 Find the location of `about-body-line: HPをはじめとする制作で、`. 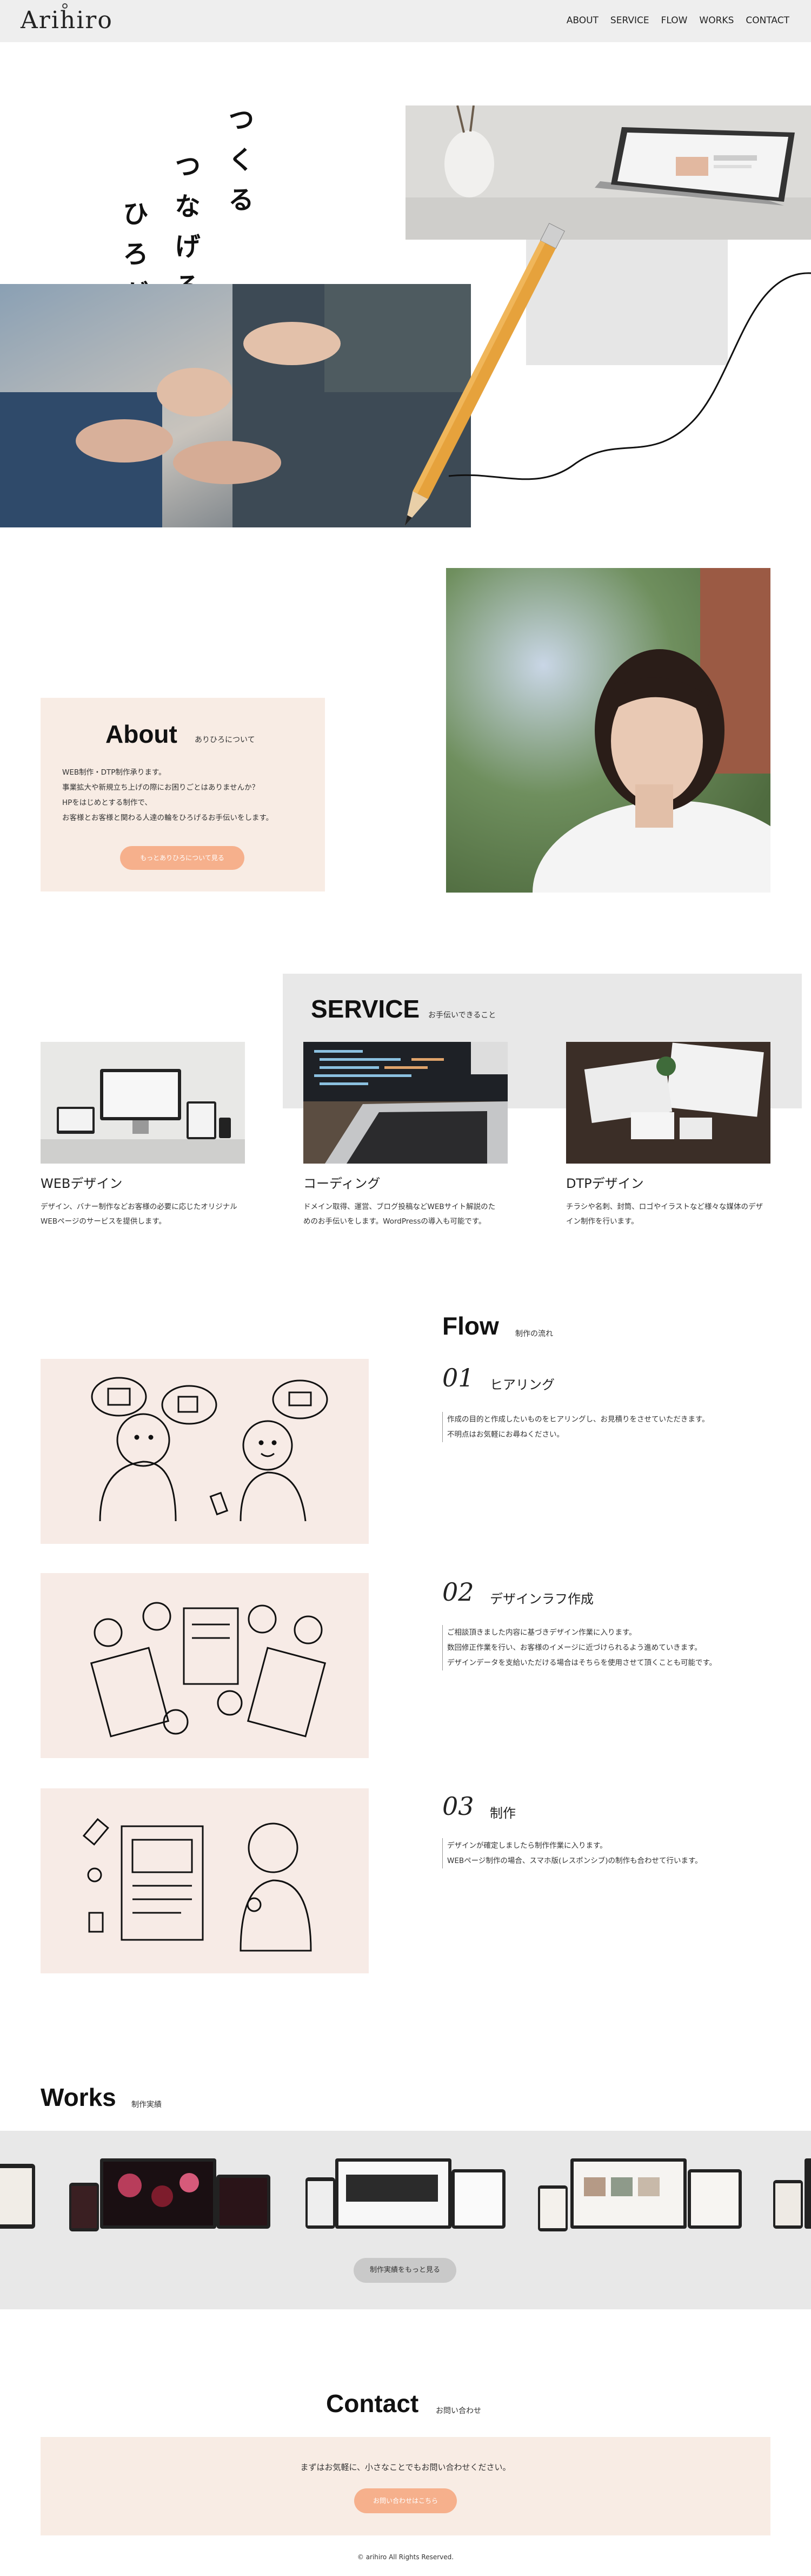

about-body-line: HPをはじめとする制作で、 is located at coordinates (107, 802).